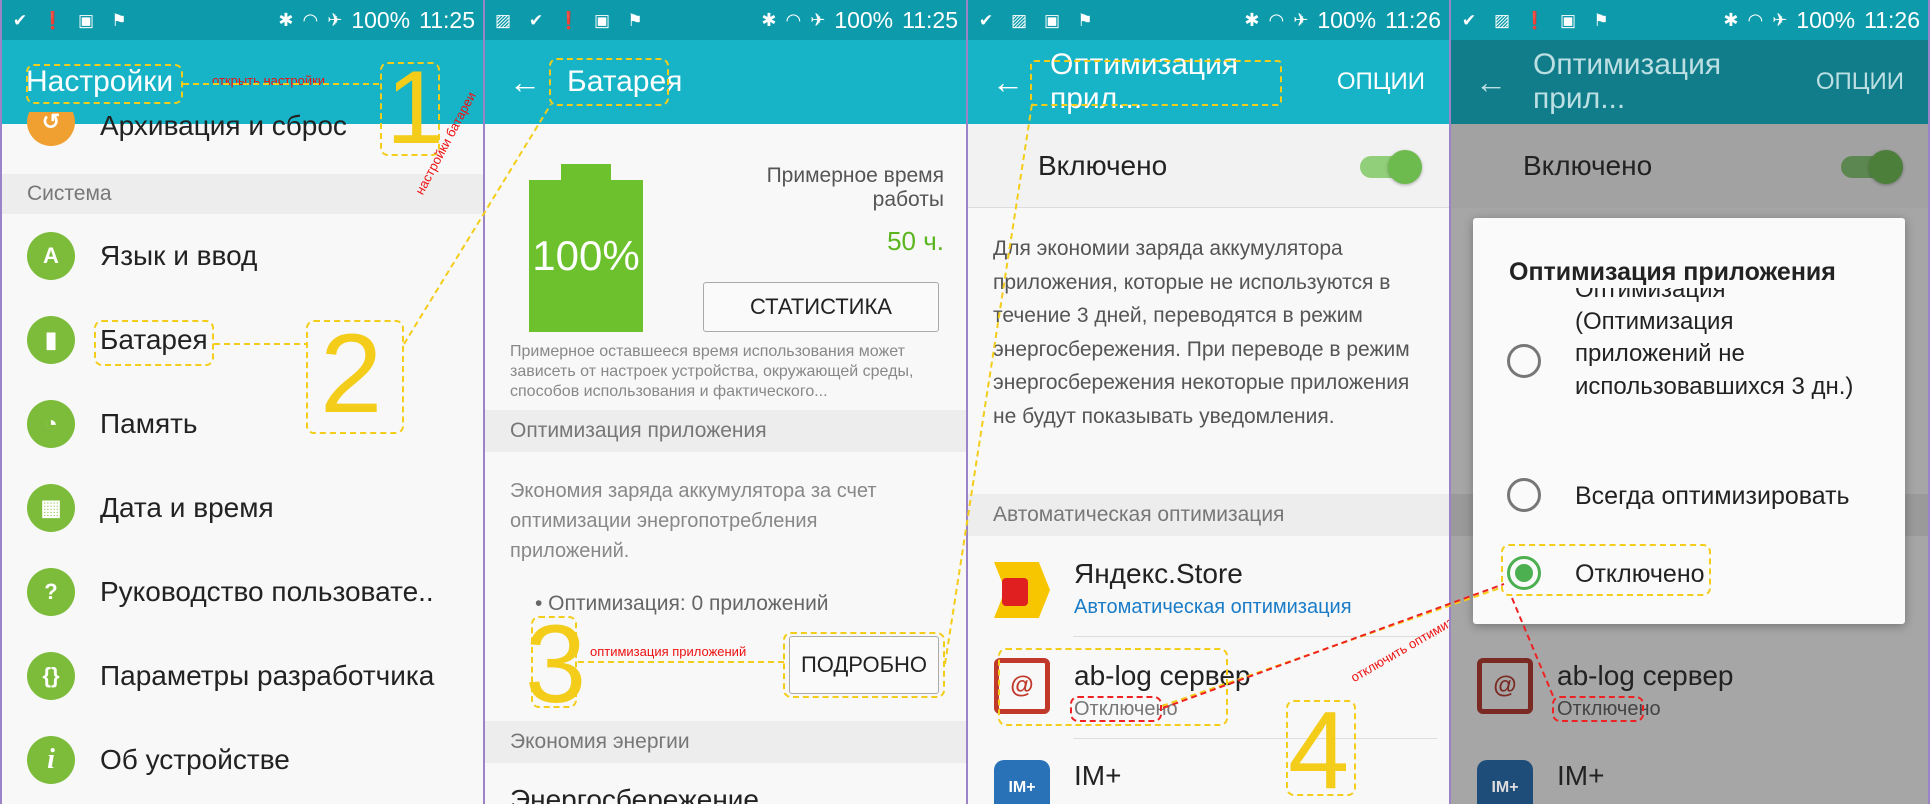 The width and height of the screenshot is (1930, 804). What do you see at coordinates (725, 431) in the screenshot?
I see `section-header-optimization: Оптимизация приложения` at bounding box center [725, 431].